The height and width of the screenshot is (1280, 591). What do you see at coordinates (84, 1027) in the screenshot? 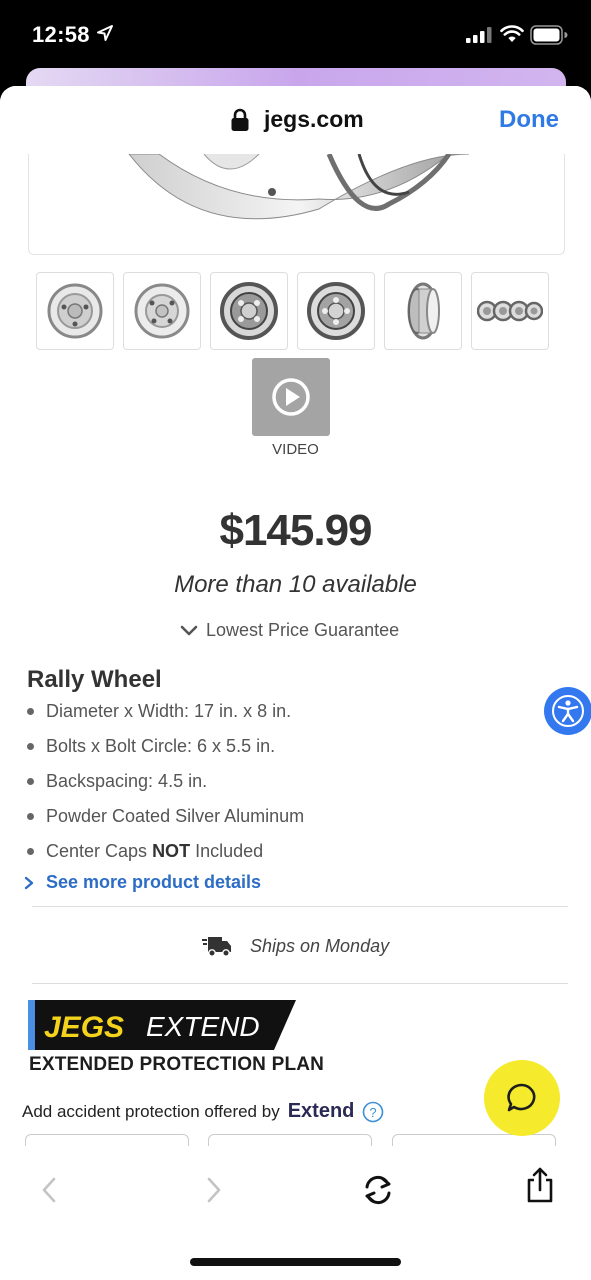
I see `svg-text: JEGS` at bounding box center [84, 1027].